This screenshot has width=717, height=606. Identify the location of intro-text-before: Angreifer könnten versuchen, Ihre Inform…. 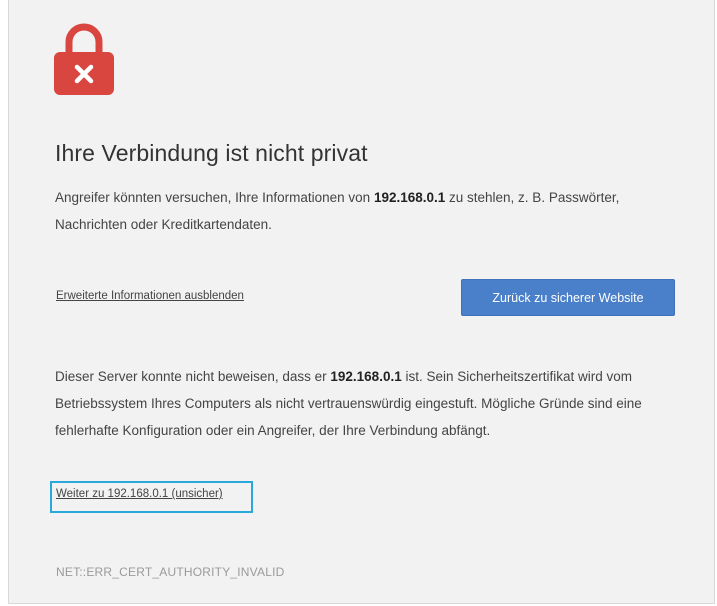
(214, 197).